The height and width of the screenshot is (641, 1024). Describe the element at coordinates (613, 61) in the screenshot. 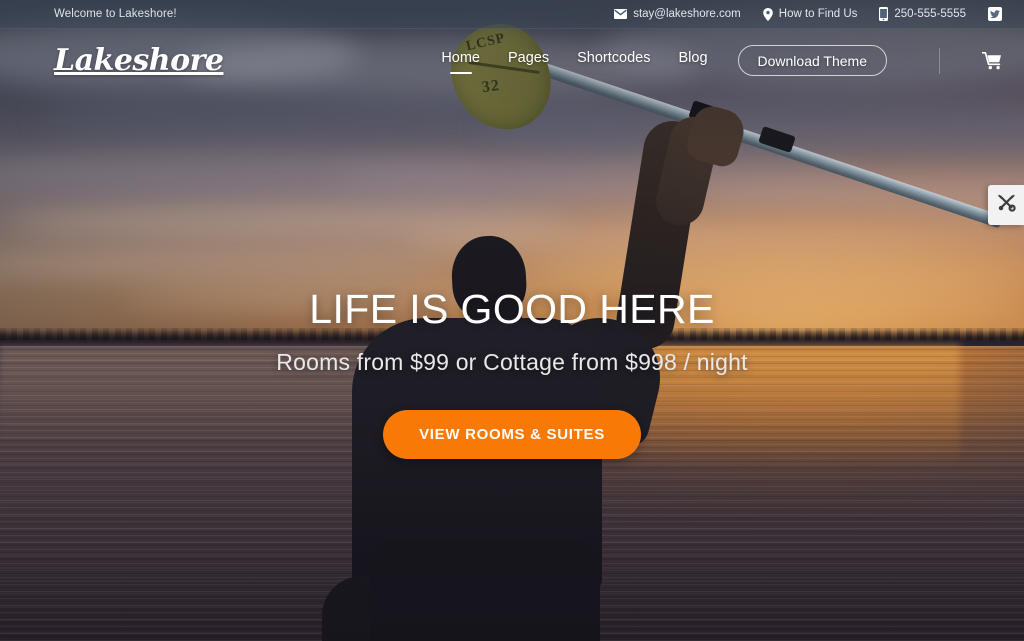

I see `nav-item-shortcodes: Shortcodes` at that location.